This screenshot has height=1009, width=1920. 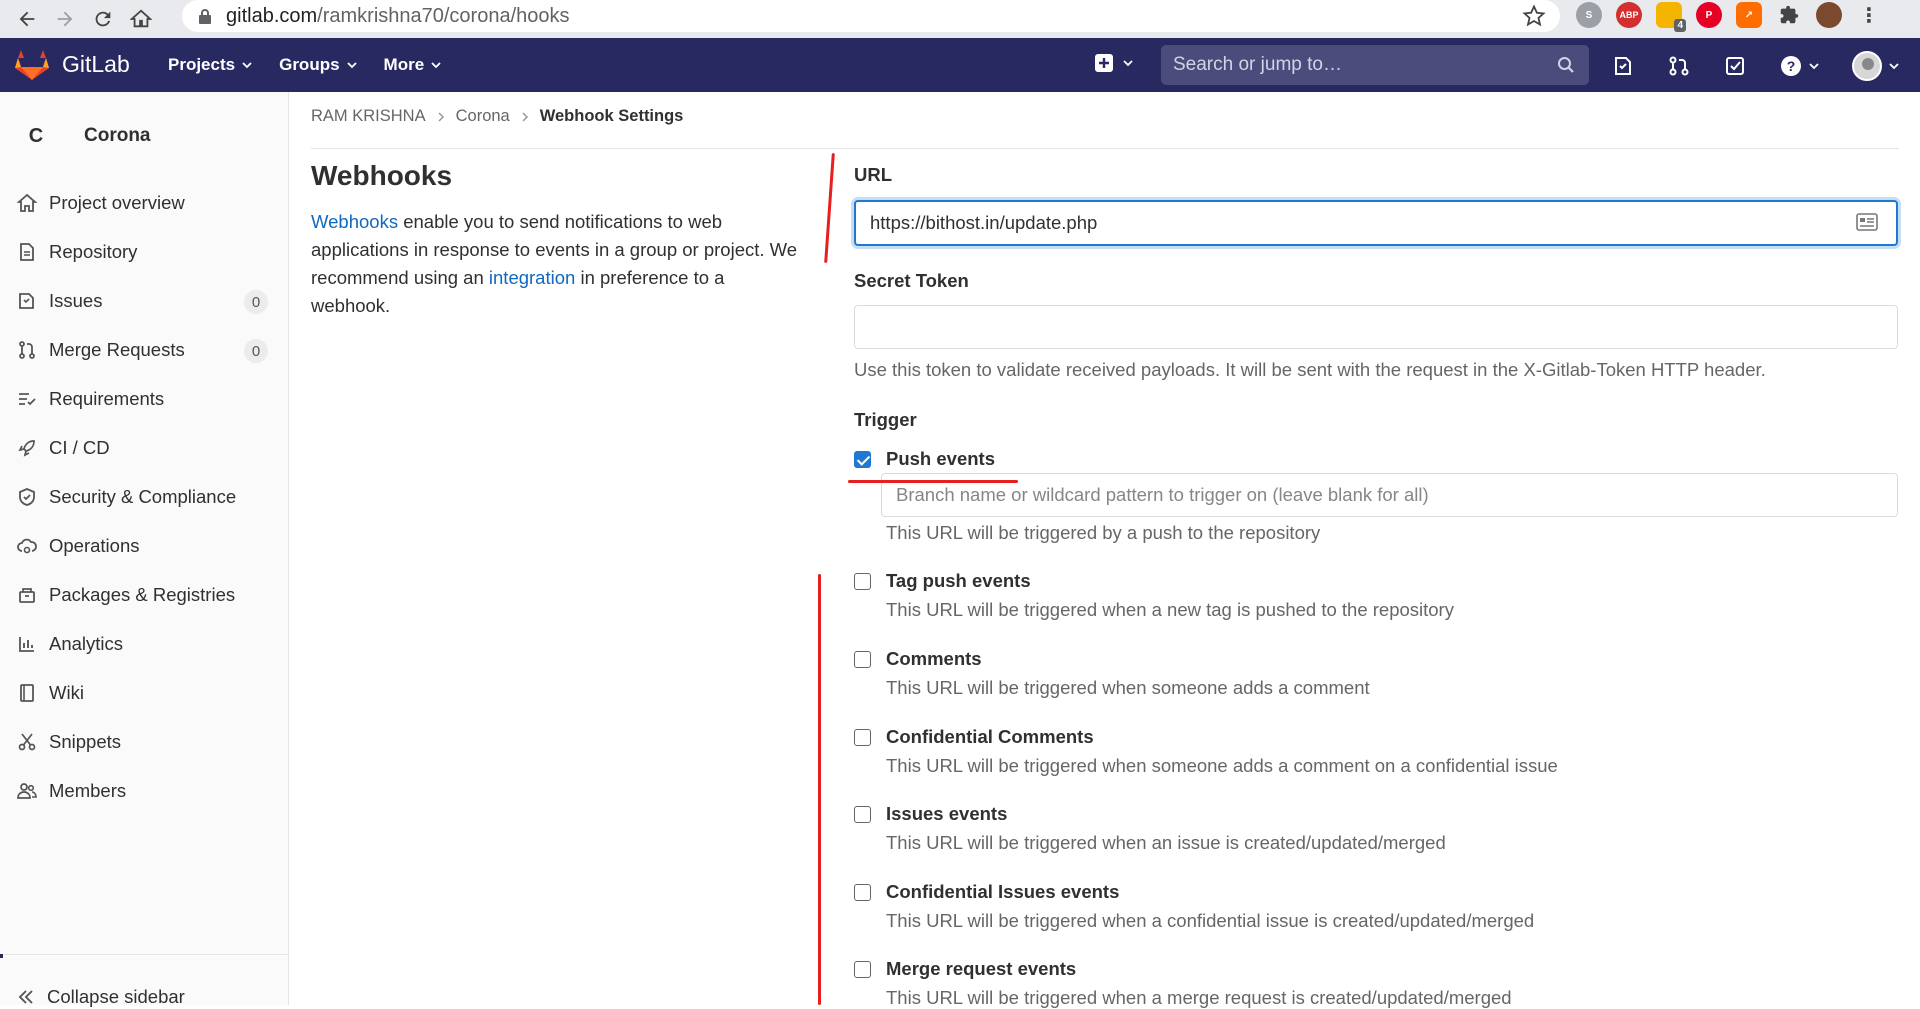 What do you see at coordinates (96, 64) in the screenshot?
I see `gitlab-brand: GitLab` at bounding box center [96, 64].